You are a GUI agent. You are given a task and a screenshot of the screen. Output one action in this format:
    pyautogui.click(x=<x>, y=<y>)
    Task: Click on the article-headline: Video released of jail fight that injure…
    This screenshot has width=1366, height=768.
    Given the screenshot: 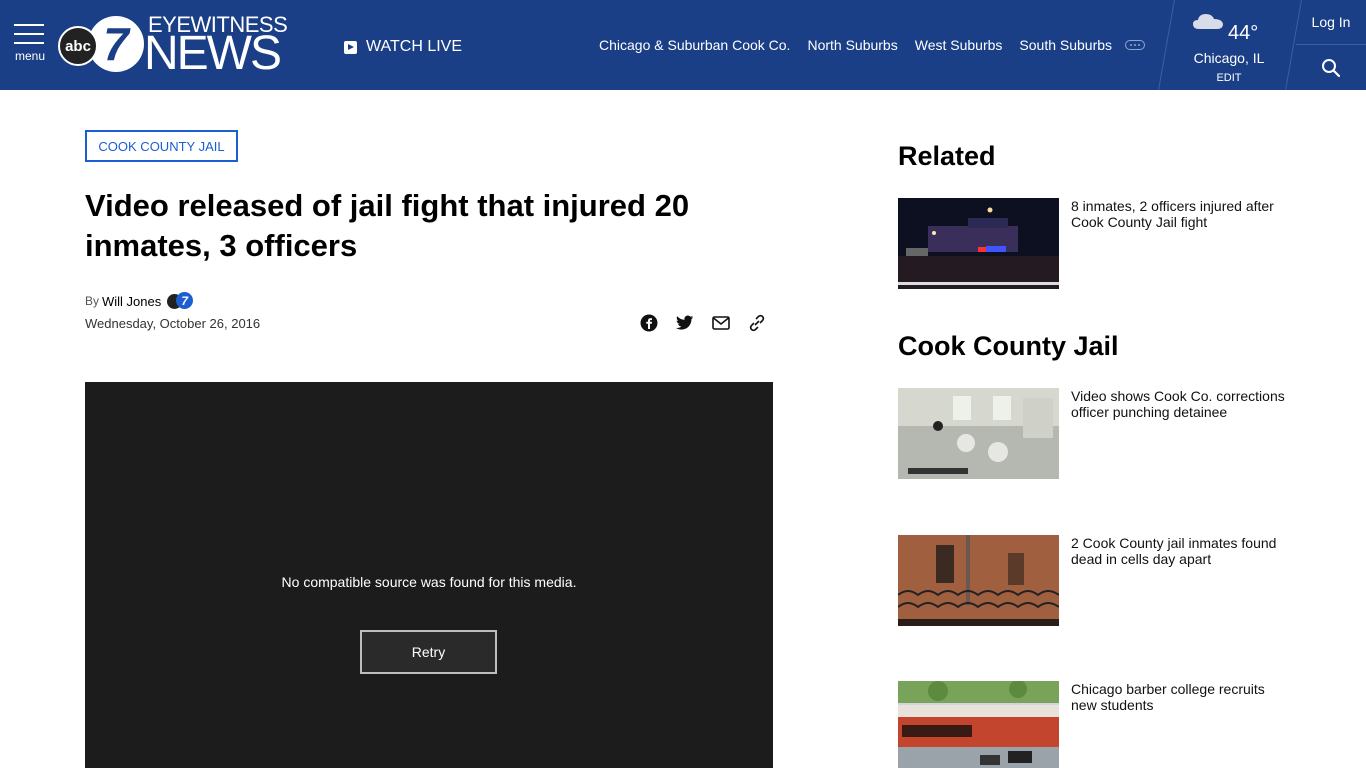 What is the action you would take?
    pyautogui.click(x=387, y=225)
    